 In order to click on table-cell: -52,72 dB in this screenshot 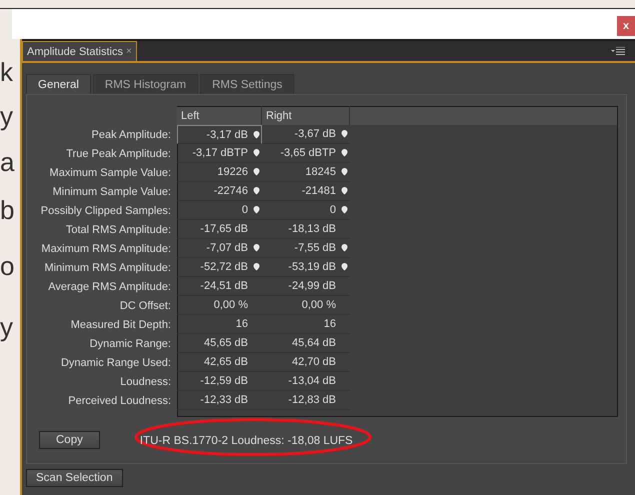, I will do `click(219, 267)`.